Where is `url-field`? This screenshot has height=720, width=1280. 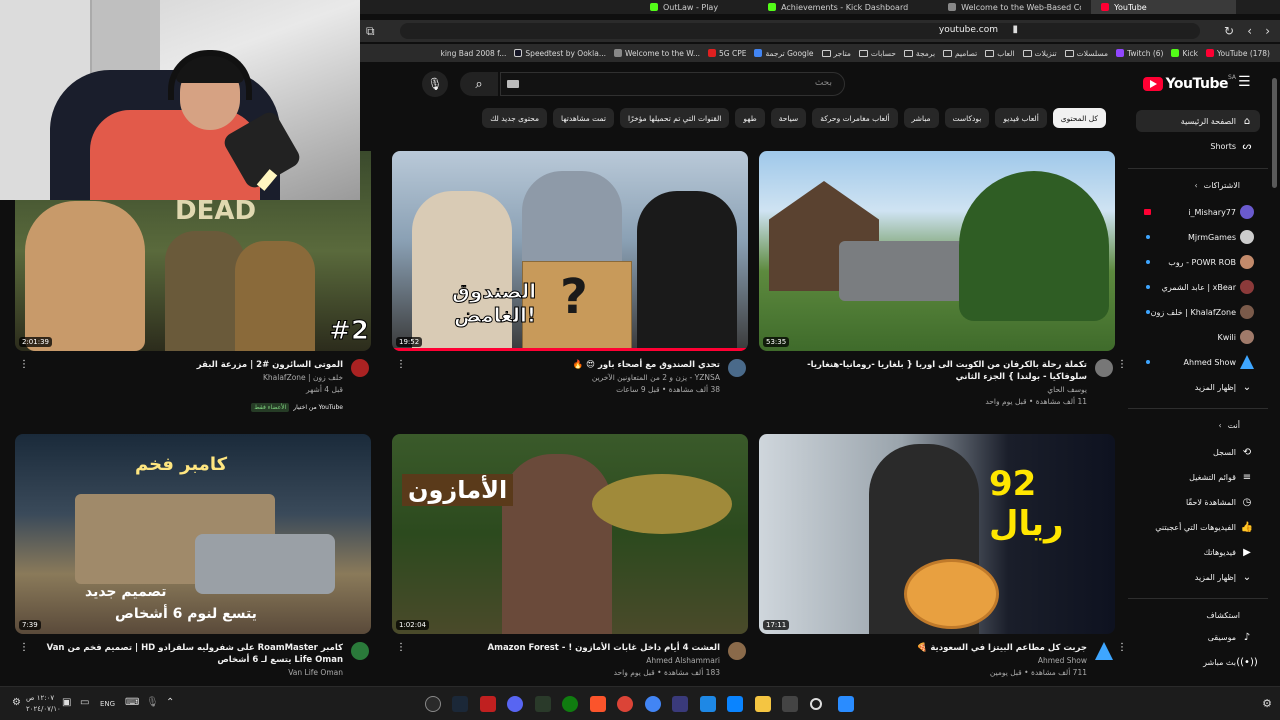 url-field is located at coordinates (800, 31).